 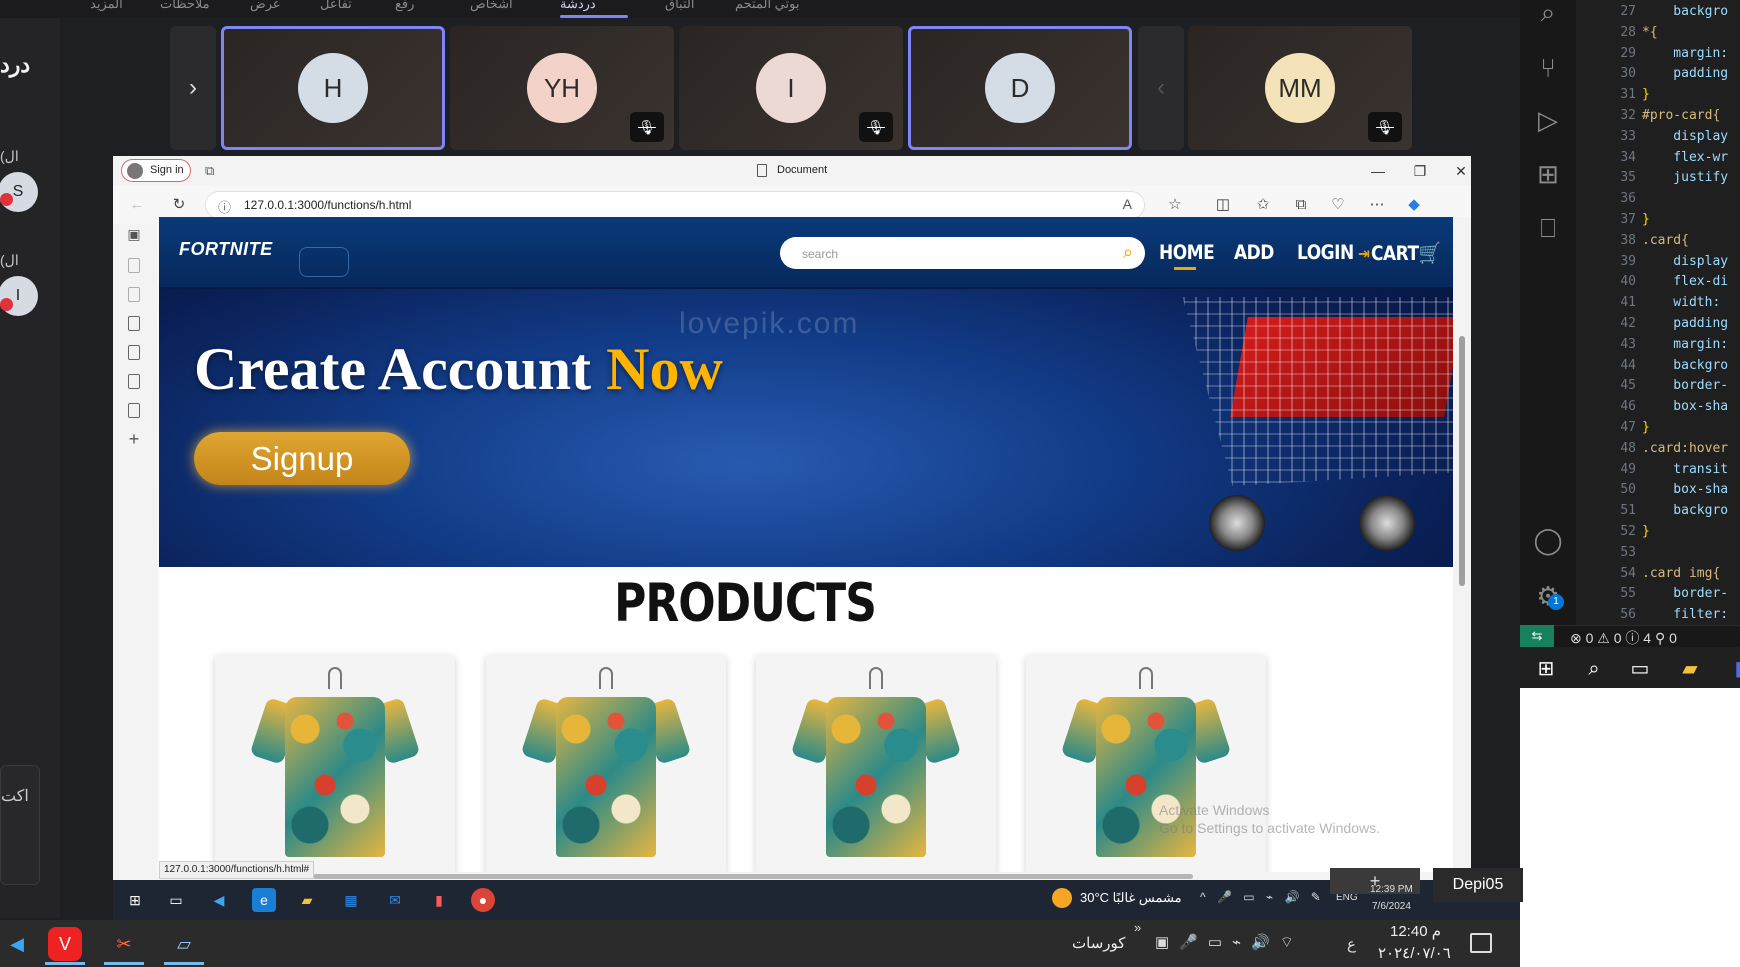 I want to click on next-participants-button: ›, so click(x=193, y=88).